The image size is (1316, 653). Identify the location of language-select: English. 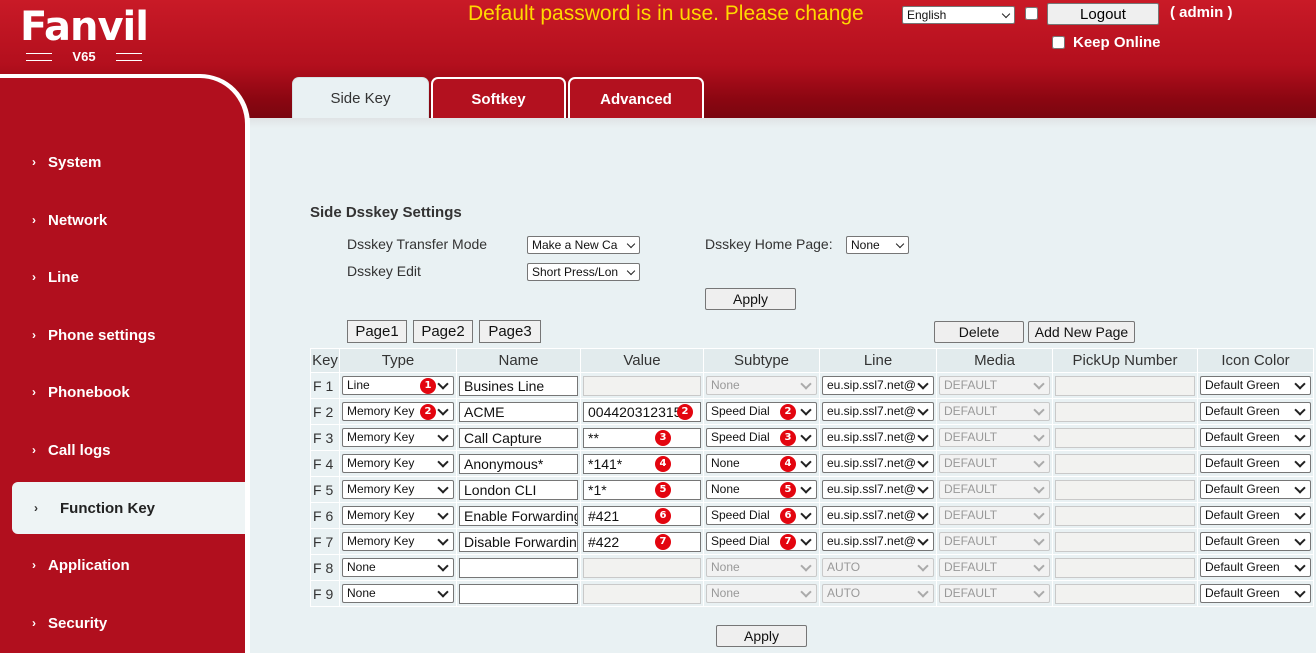
(958, 15).